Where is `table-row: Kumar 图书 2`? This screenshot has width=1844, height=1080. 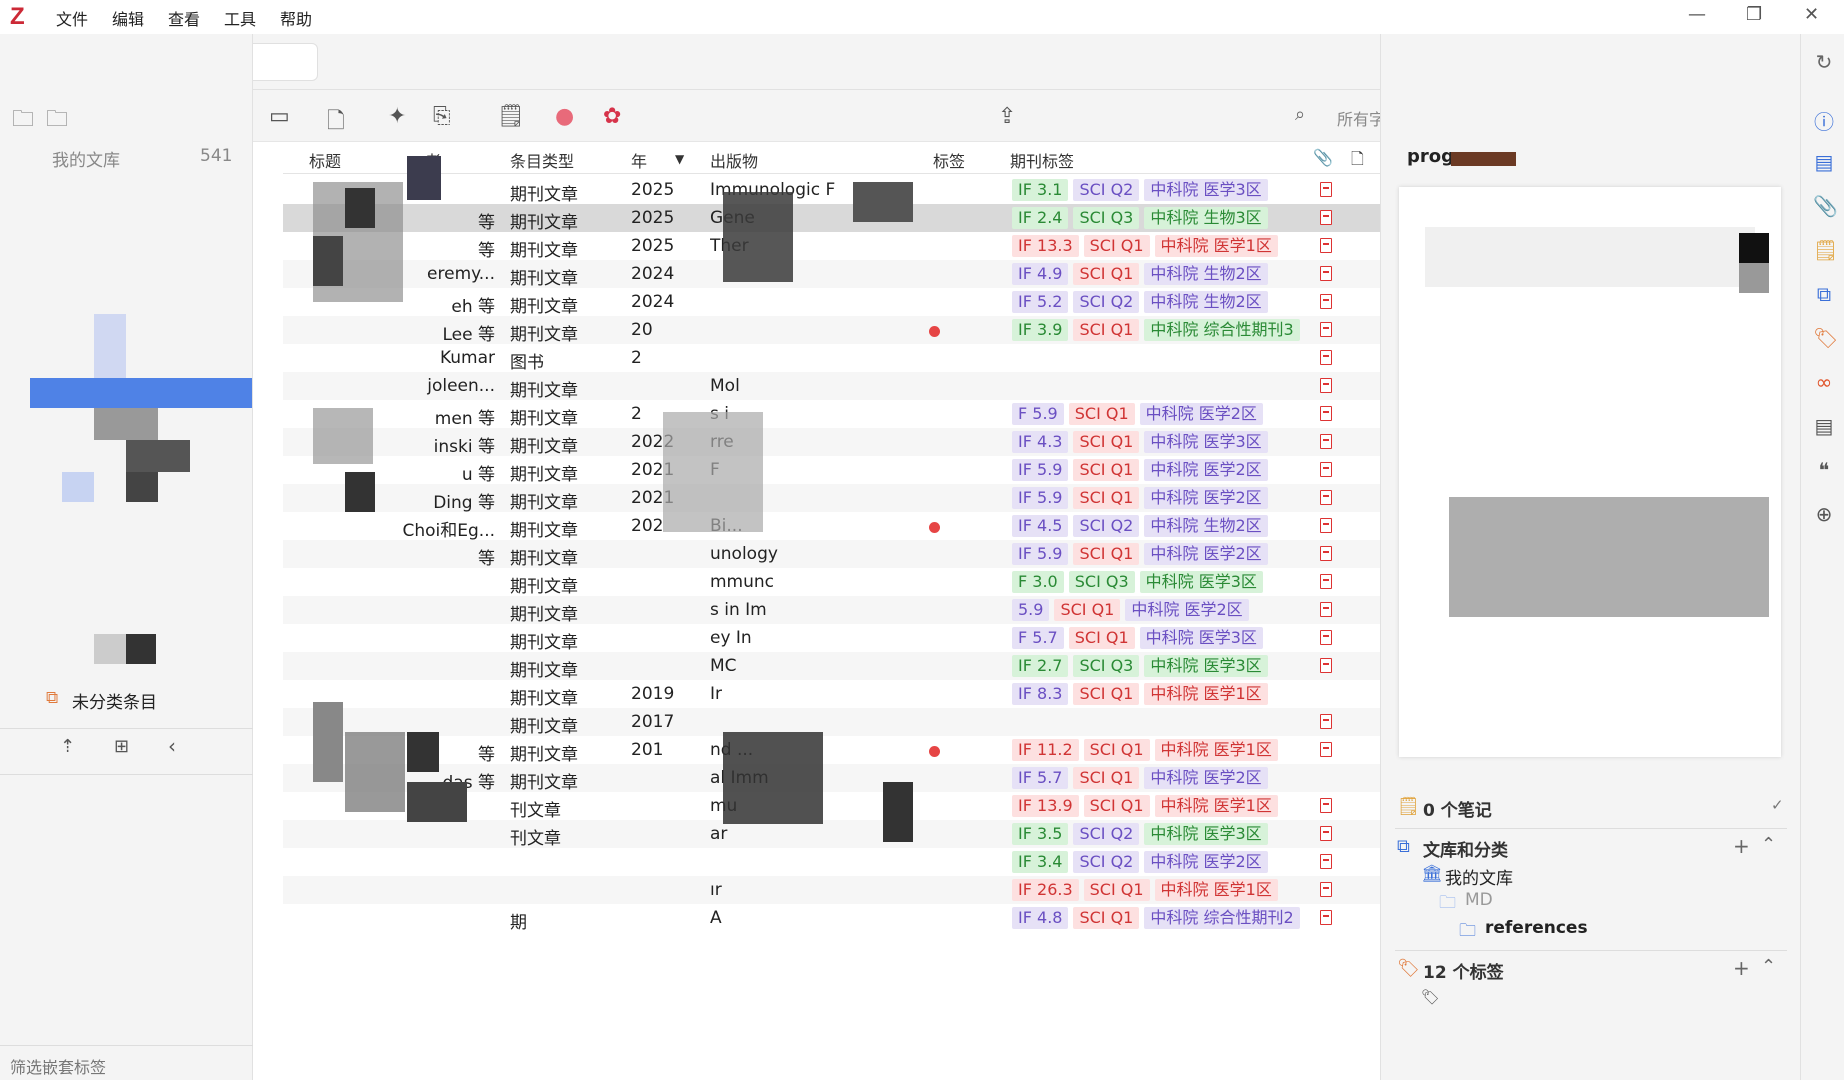
table-row: Kumar 图书 2 is located at coordinates (831, 358).